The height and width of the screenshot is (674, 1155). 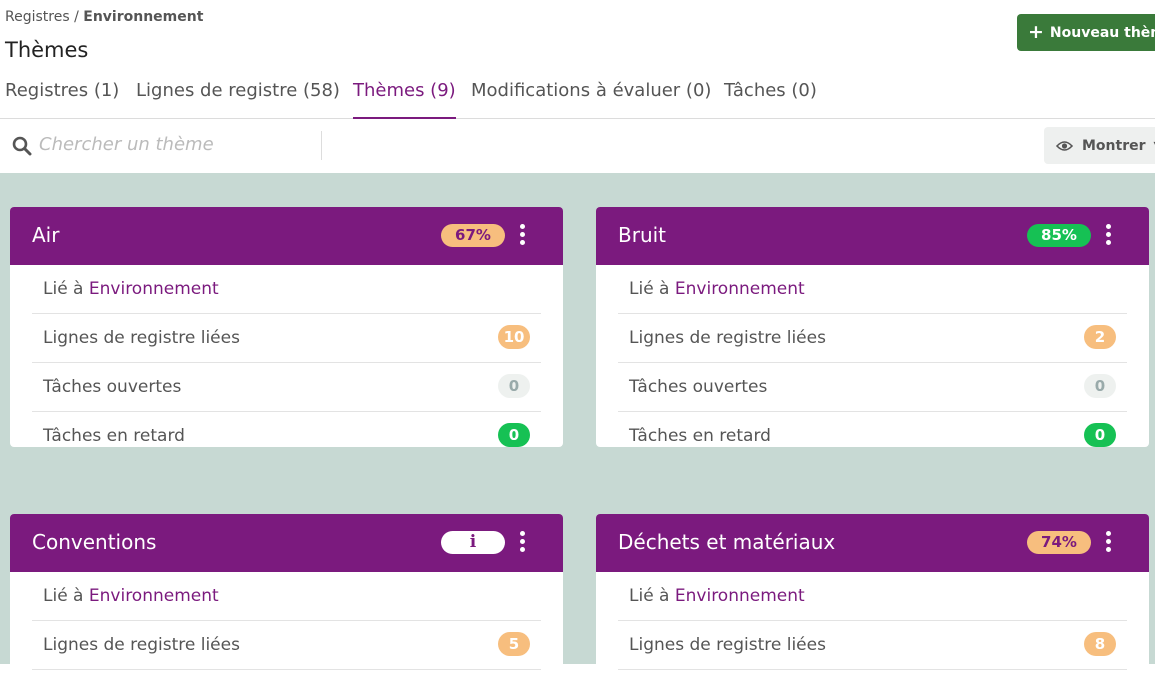 I want to click on card-header: Bruit 85%, so click(x=872, y=236).